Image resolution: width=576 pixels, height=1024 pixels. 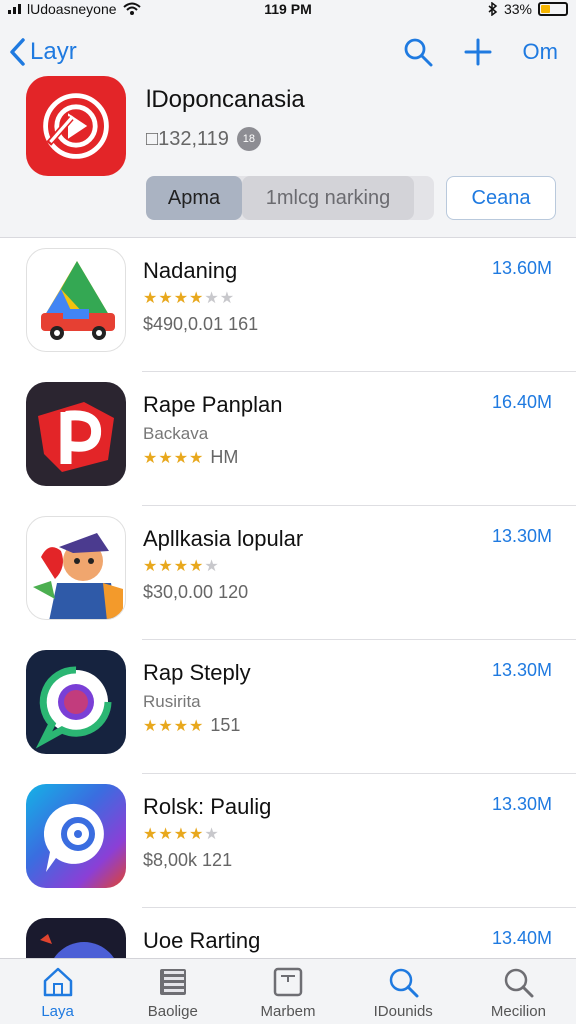 I want to click on signal-icon, so click(x=14, y=9).